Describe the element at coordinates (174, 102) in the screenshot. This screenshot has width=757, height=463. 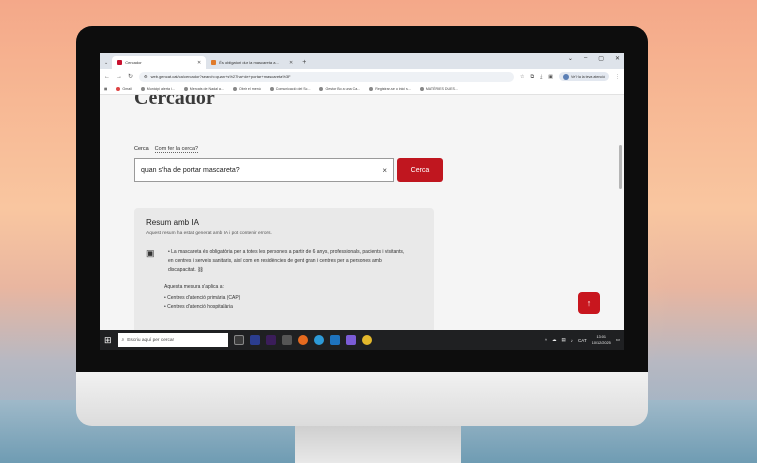
I see `page-title: Cercador` at that location.